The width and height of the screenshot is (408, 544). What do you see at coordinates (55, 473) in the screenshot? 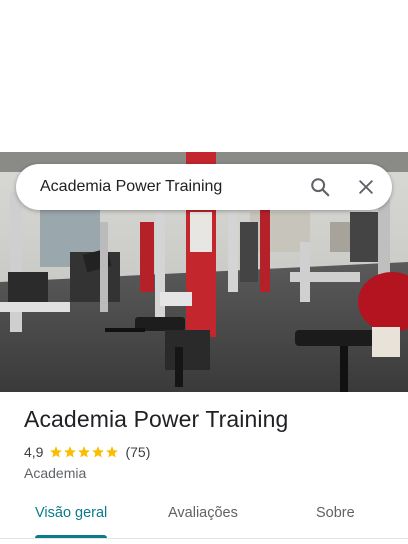
I see `place-category: Academia` at bounding box center [55, 473].